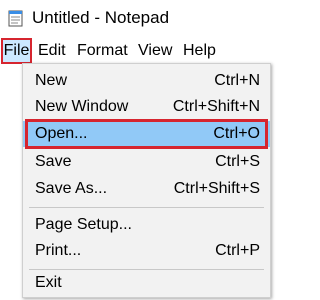 The width and height of the screenshot is (320, 300). What do you see at coordinates (146, 134) in the screenshot?
I see `menu-item-open: Open... Ctrl+O` at bounding box center [146, 134].